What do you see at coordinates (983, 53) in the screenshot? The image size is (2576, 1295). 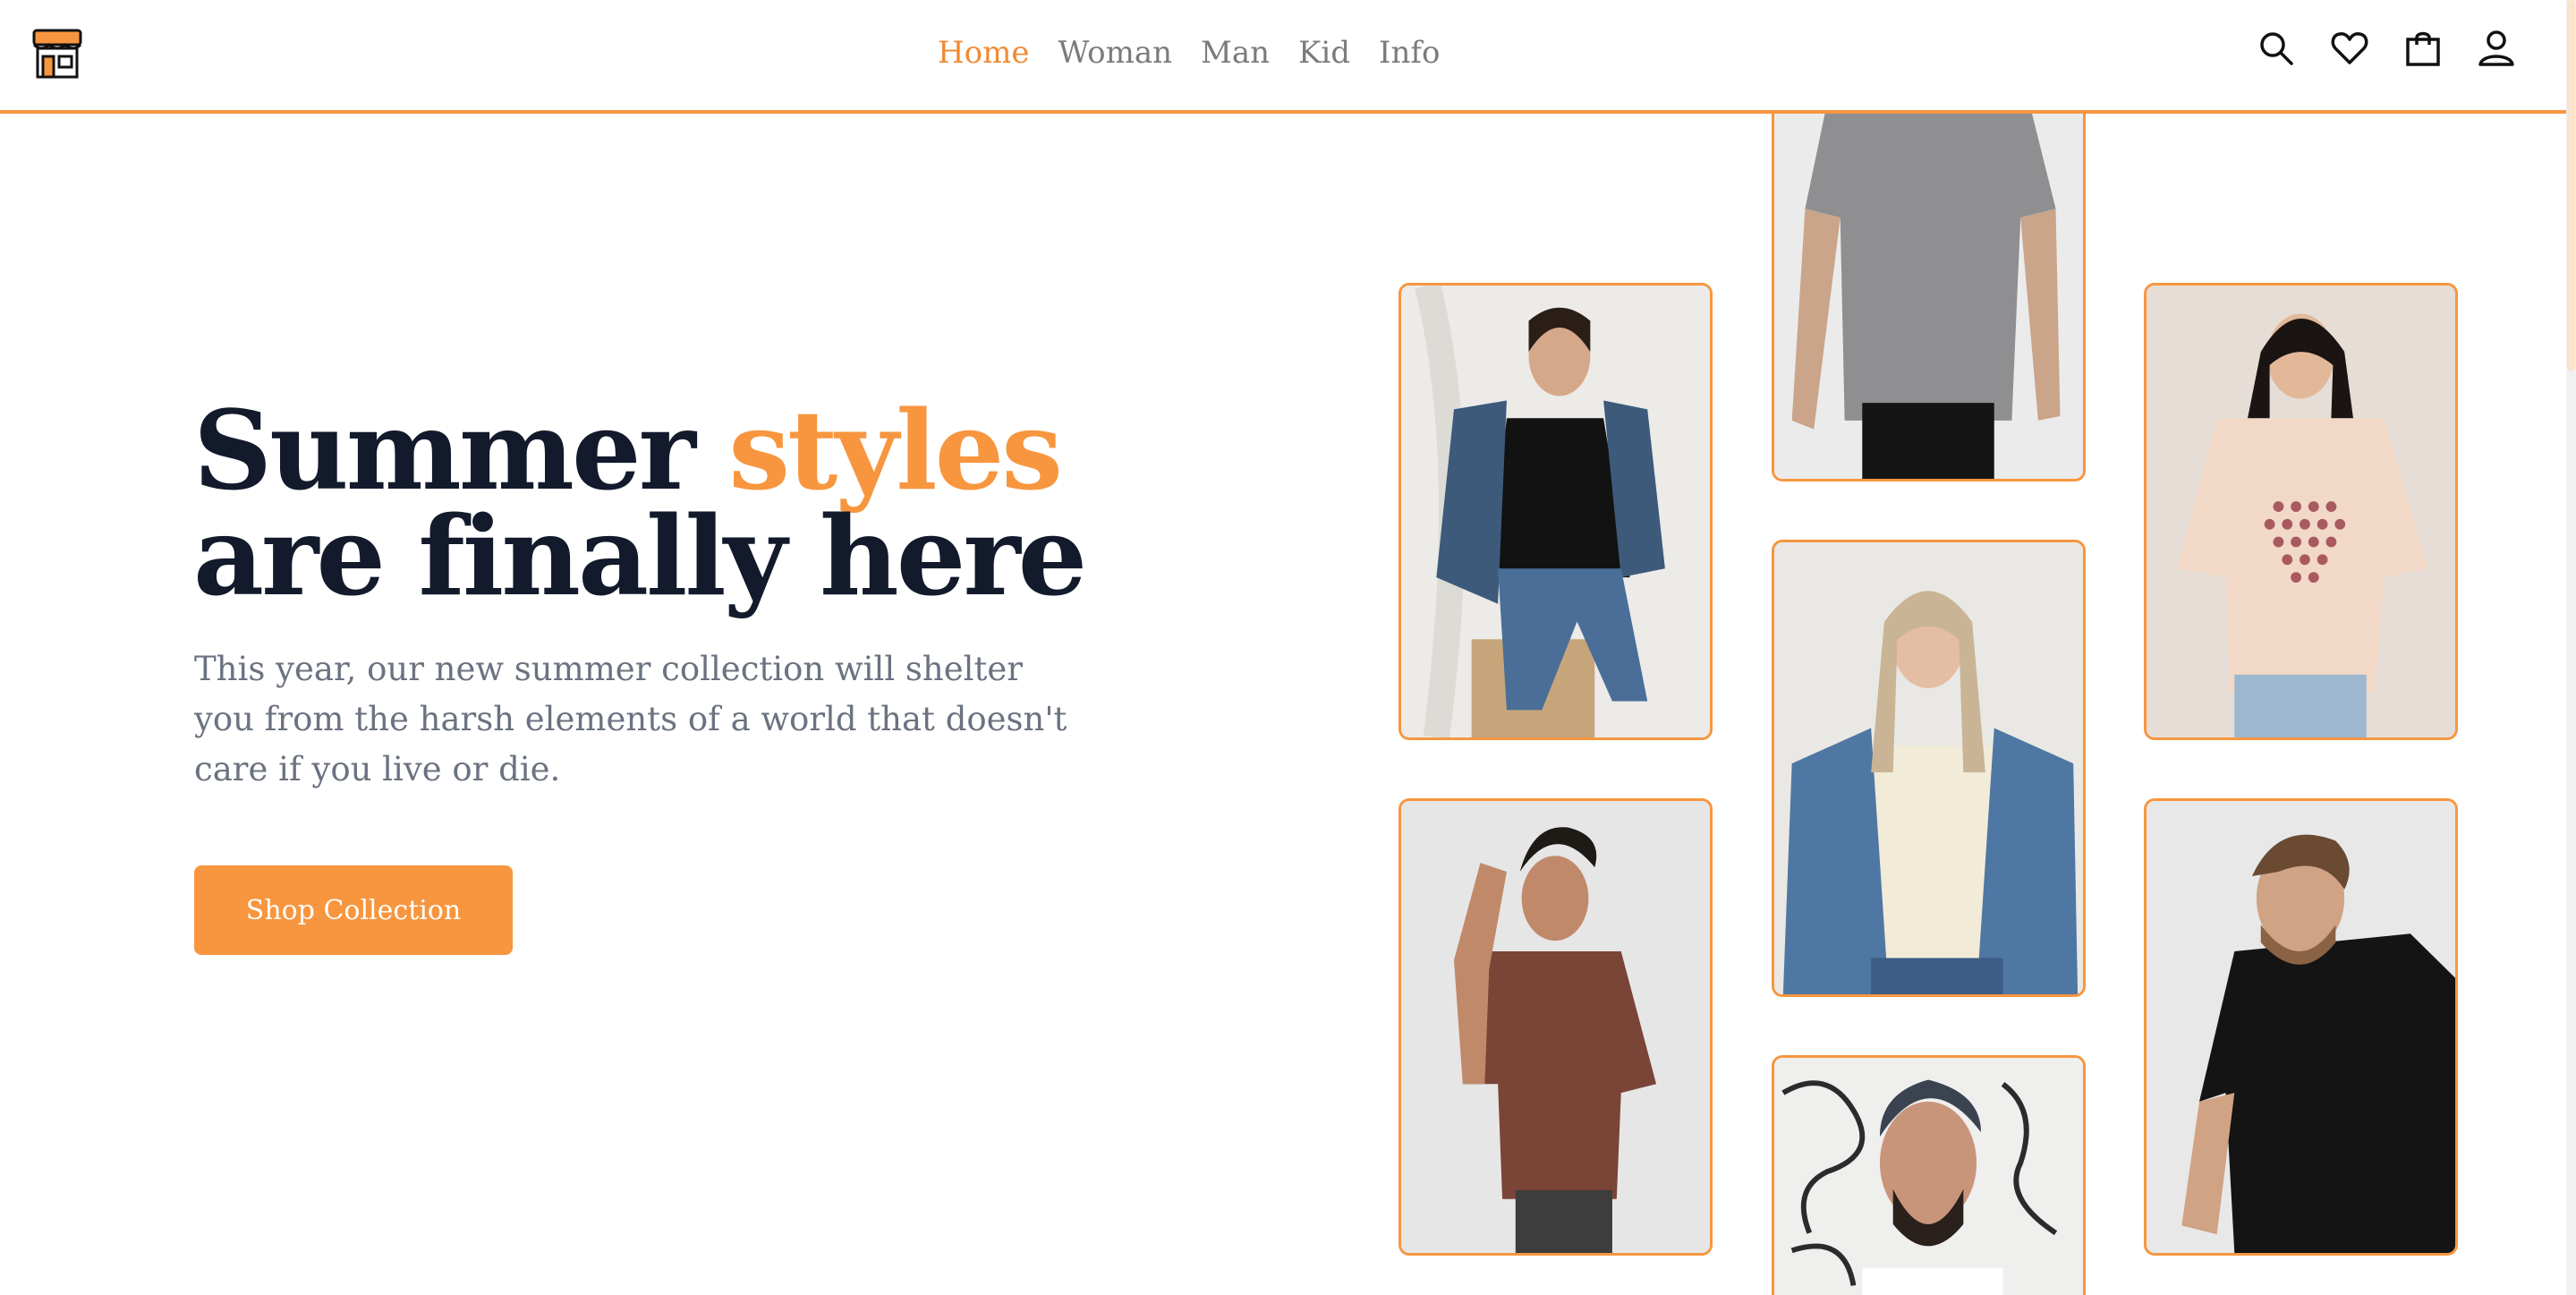 I see `nav-home: Home` at bounding box center [983, 53].